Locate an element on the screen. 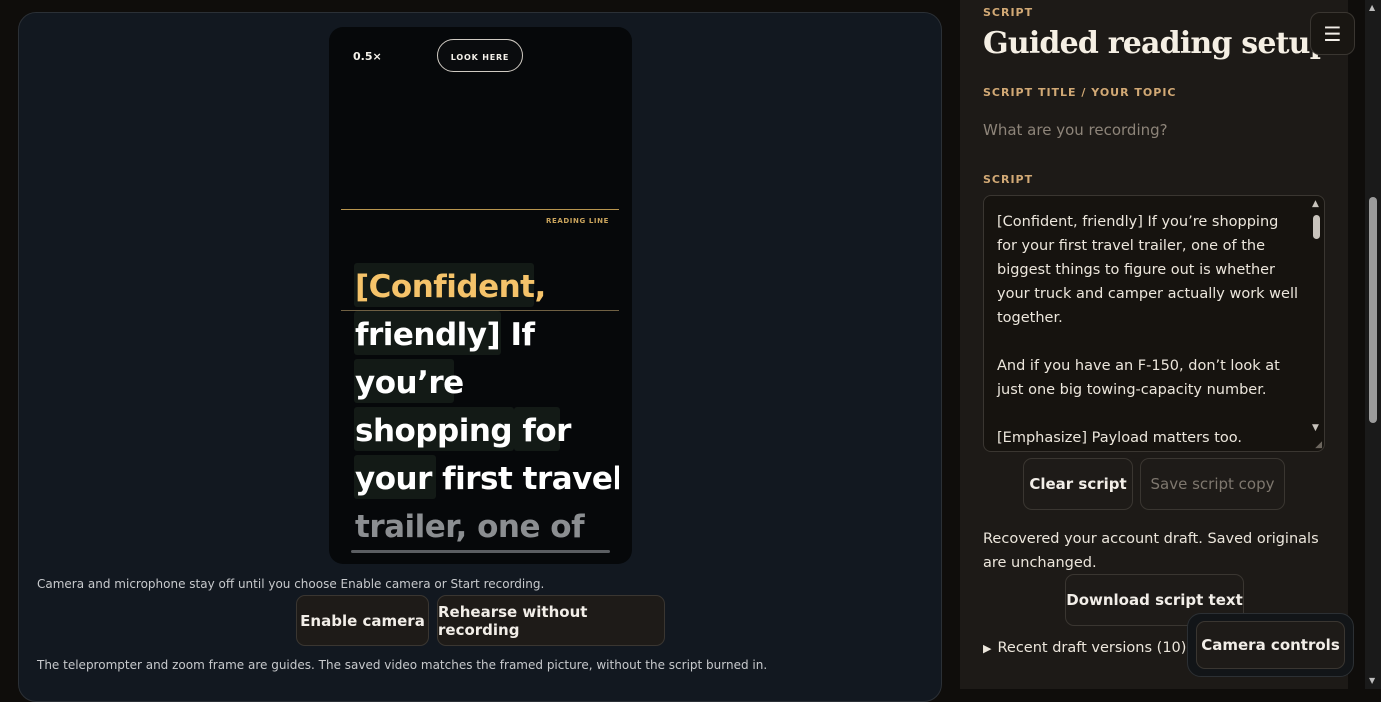 This screenshot has height=702, width=1381. save-script-copy-button: Save script copy is located at coordinates (1212, 484).